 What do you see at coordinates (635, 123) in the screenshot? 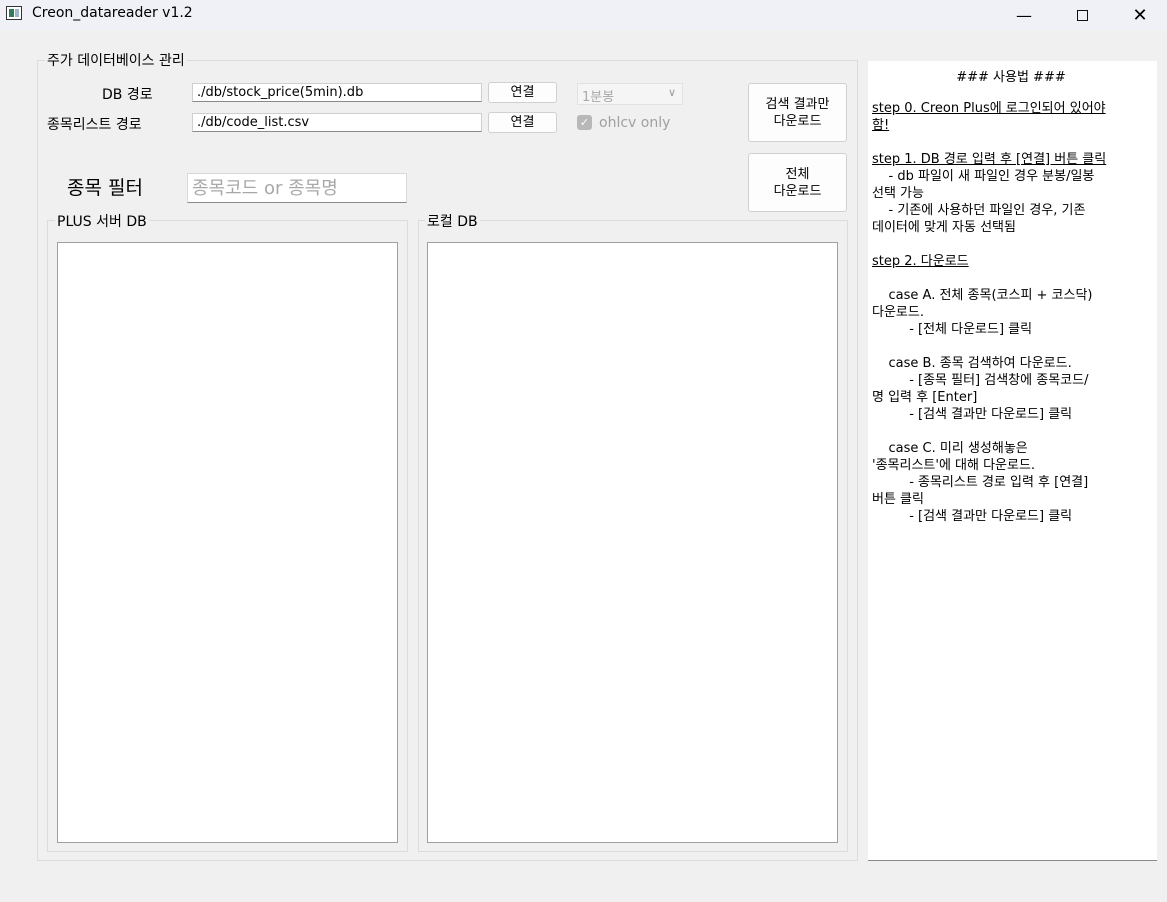
I see `ohlcv-only-label: ohlcv only` at bounding box center [635, 123].